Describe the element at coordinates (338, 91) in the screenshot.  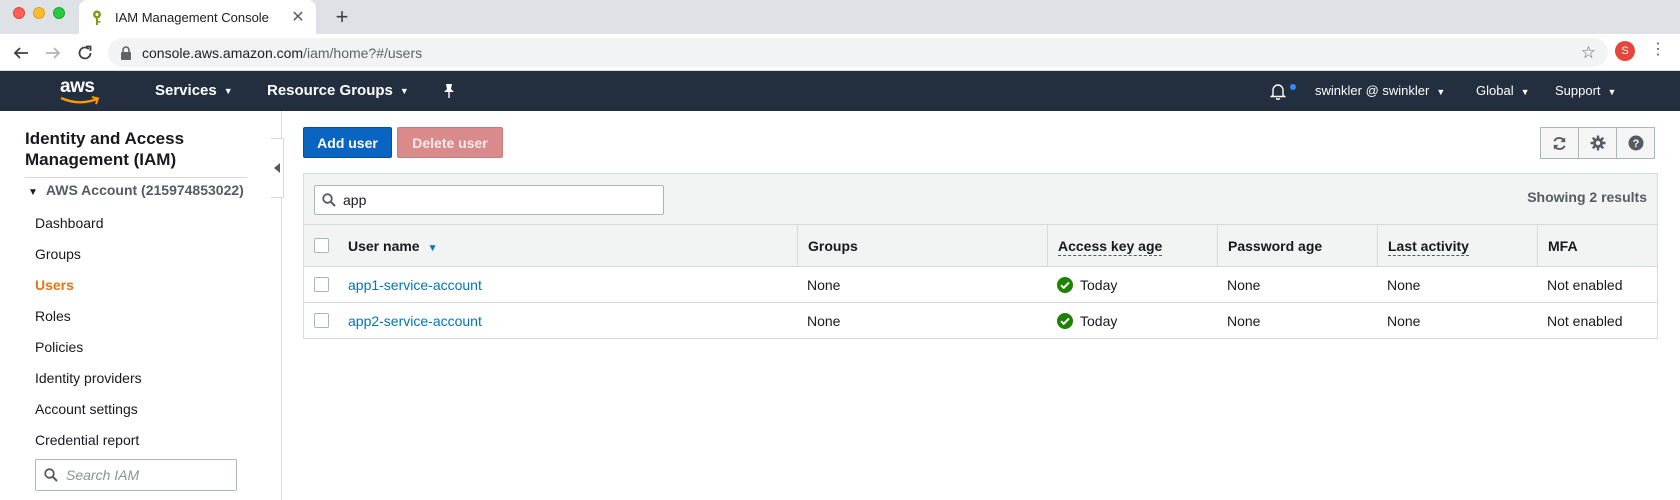
I see `resource-groups-menu: Resource Groups ▼` at that location.